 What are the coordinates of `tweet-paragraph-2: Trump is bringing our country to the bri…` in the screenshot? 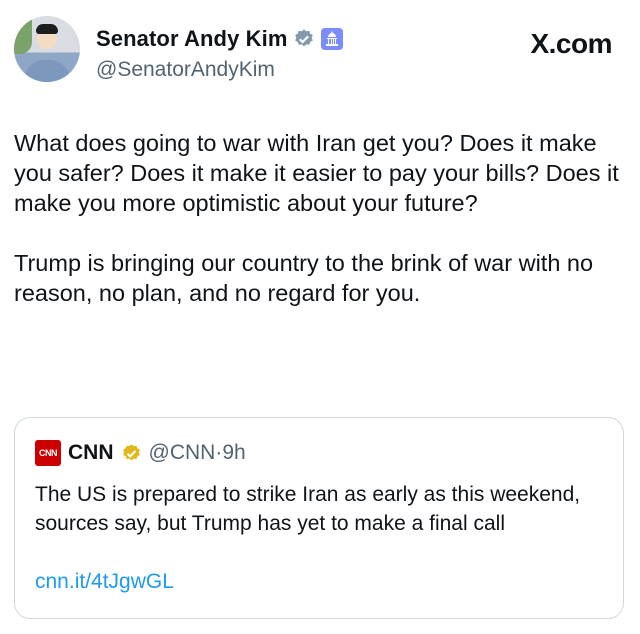 It's located at (307, 278).